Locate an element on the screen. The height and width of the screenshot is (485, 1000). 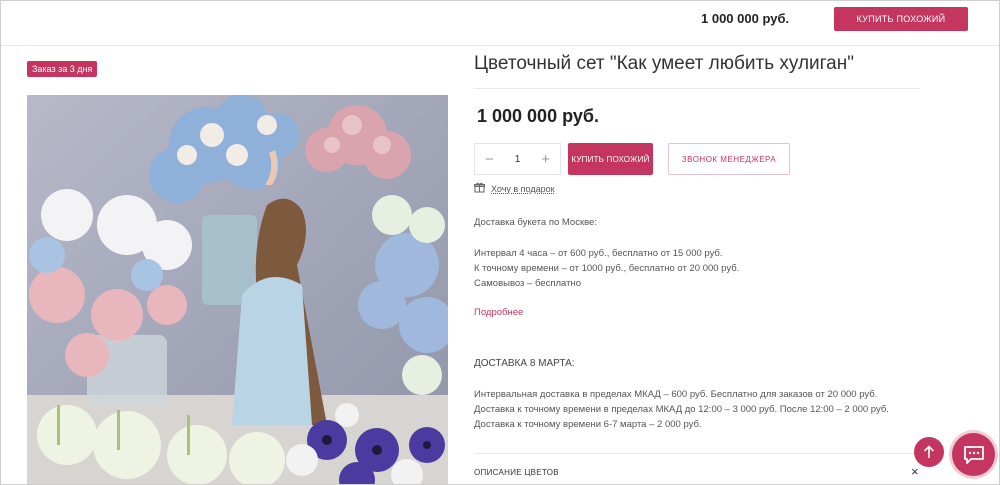
manager-call-button: ЗВОНОК МЕНЕДЖЕРА is located at coordinates (729, 159).